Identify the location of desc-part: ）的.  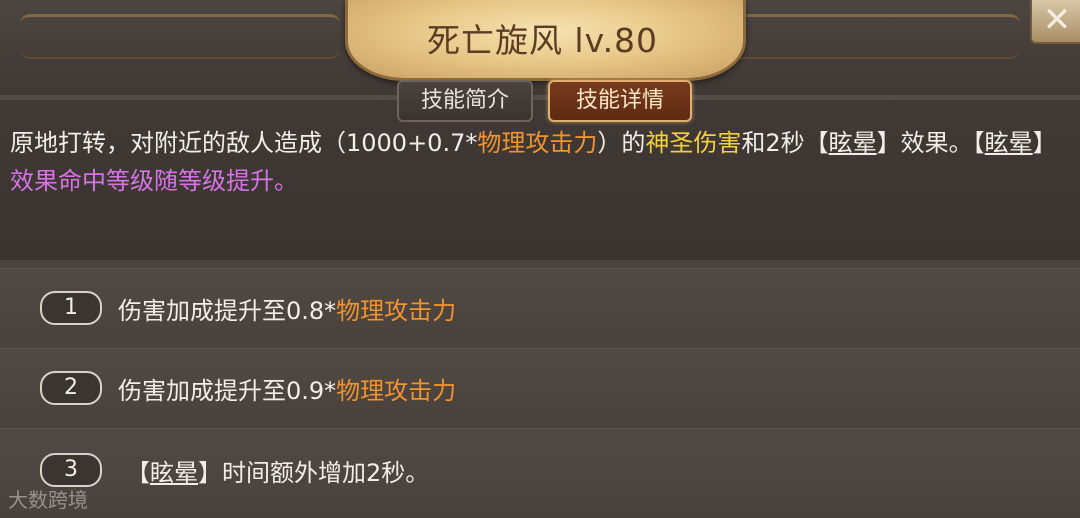
(621, 143).